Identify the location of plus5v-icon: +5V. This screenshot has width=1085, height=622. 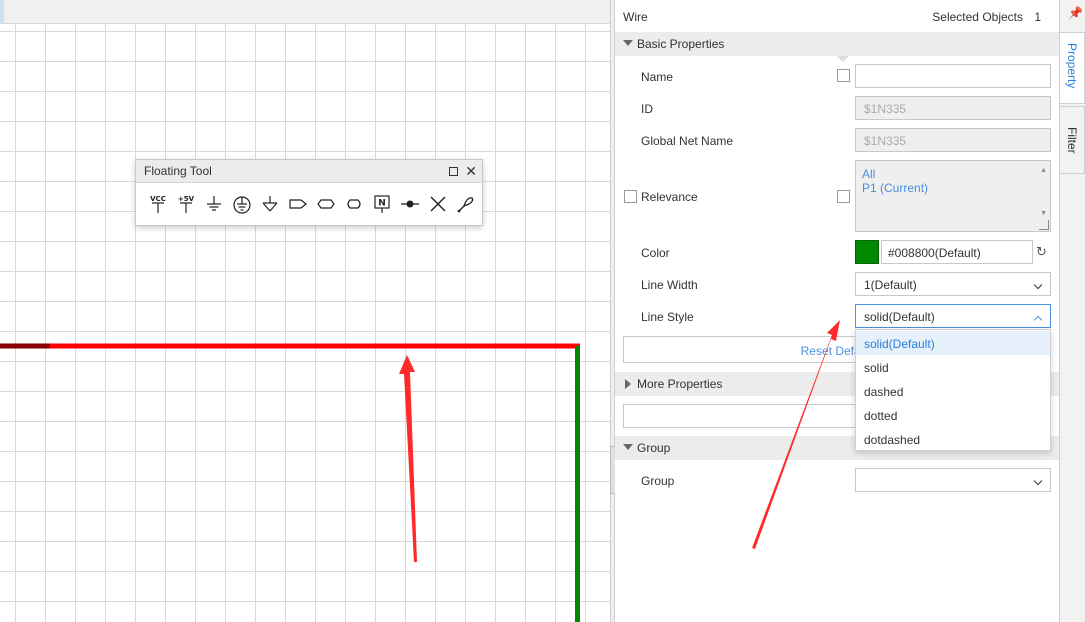
(186, 204).